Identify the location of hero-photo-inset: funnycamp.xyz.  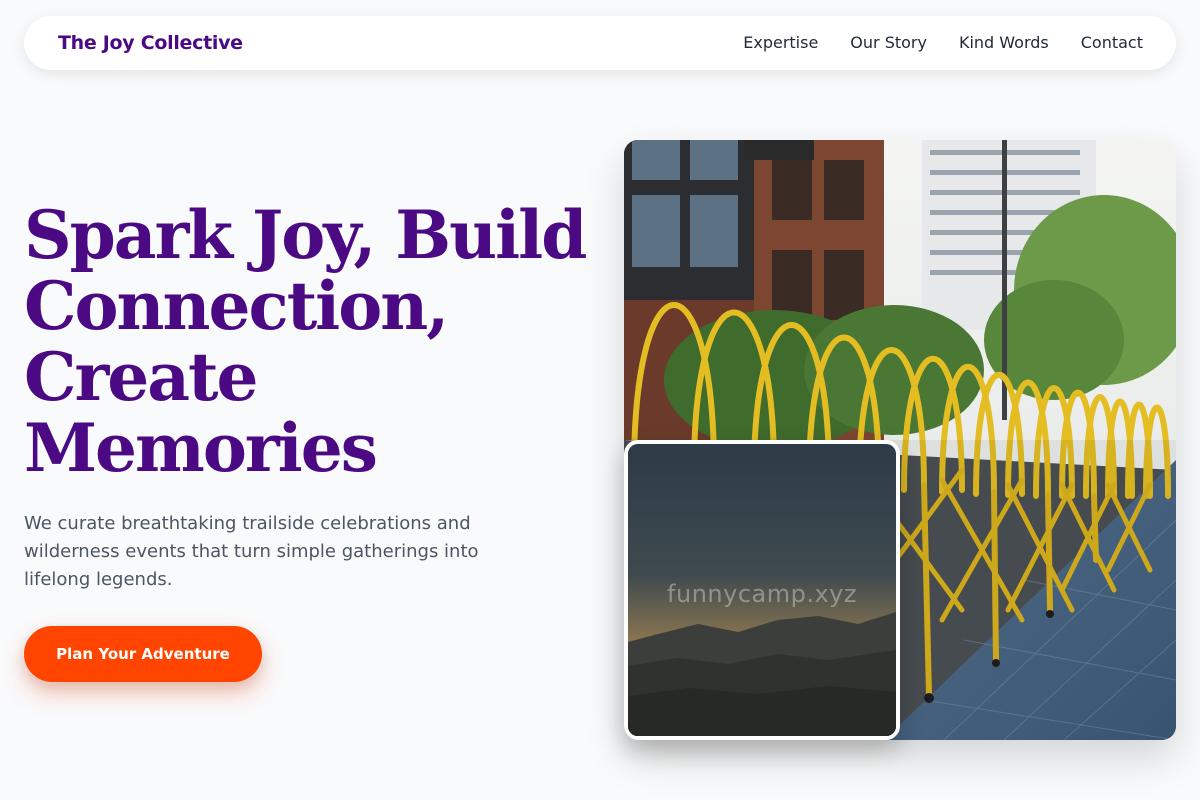
(762, 590).